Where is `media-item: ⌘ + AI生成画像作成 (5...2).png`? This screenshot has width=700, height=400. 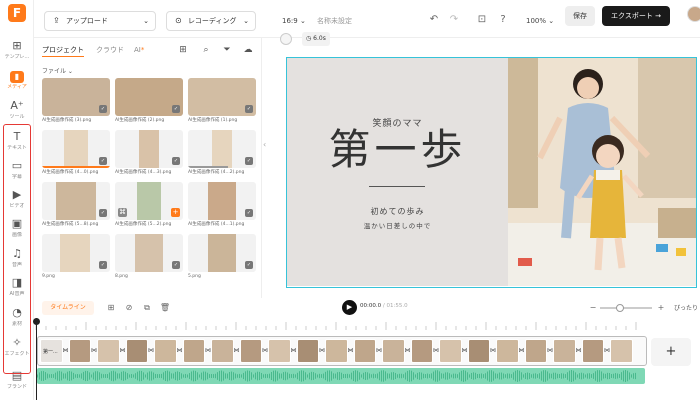
media-item: ⌘ + AI生成画像作成 (5...2).png is located at coordinates (149, 206).